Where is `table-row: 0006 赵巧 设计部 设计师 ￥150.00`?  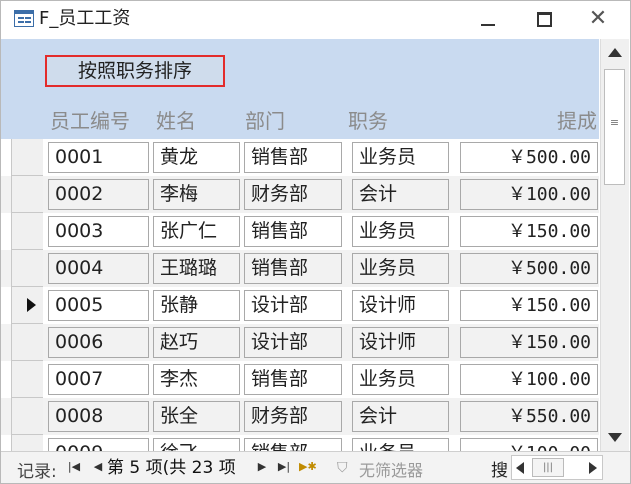
table-row: 0006 赵巧 设计部 设计师 ￥150.00 is located at coordinates (300, 342).